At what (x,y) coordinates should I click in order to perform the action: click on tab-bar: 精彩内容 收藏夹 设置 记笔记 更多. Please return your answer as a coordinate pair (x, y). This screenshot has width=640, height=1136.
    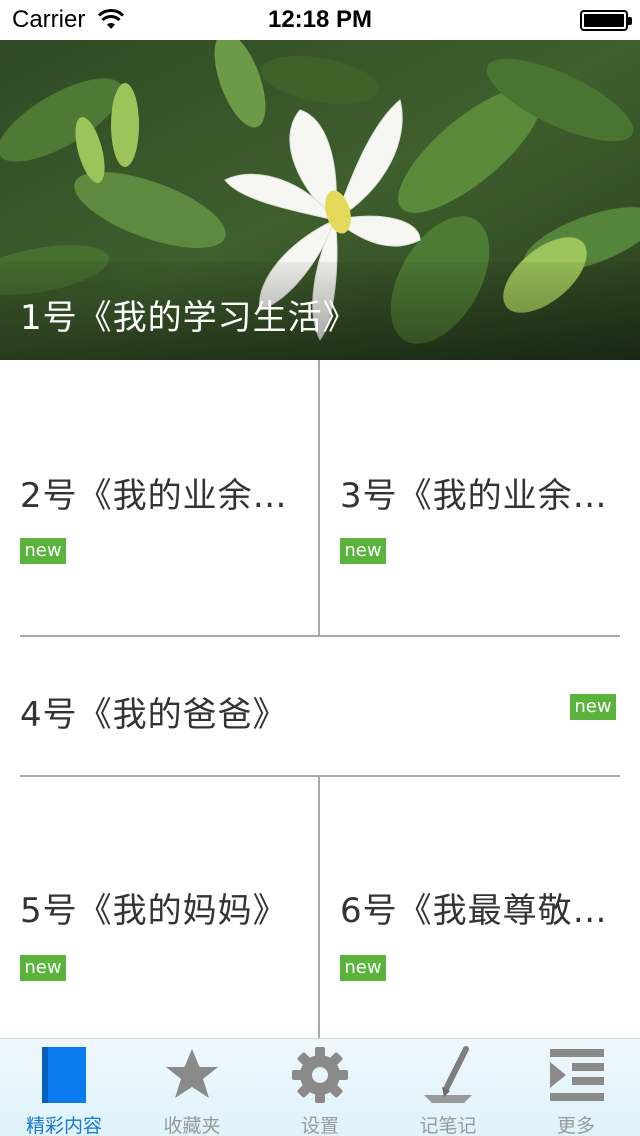
    Looking at the image, I should click on (320, 1087).